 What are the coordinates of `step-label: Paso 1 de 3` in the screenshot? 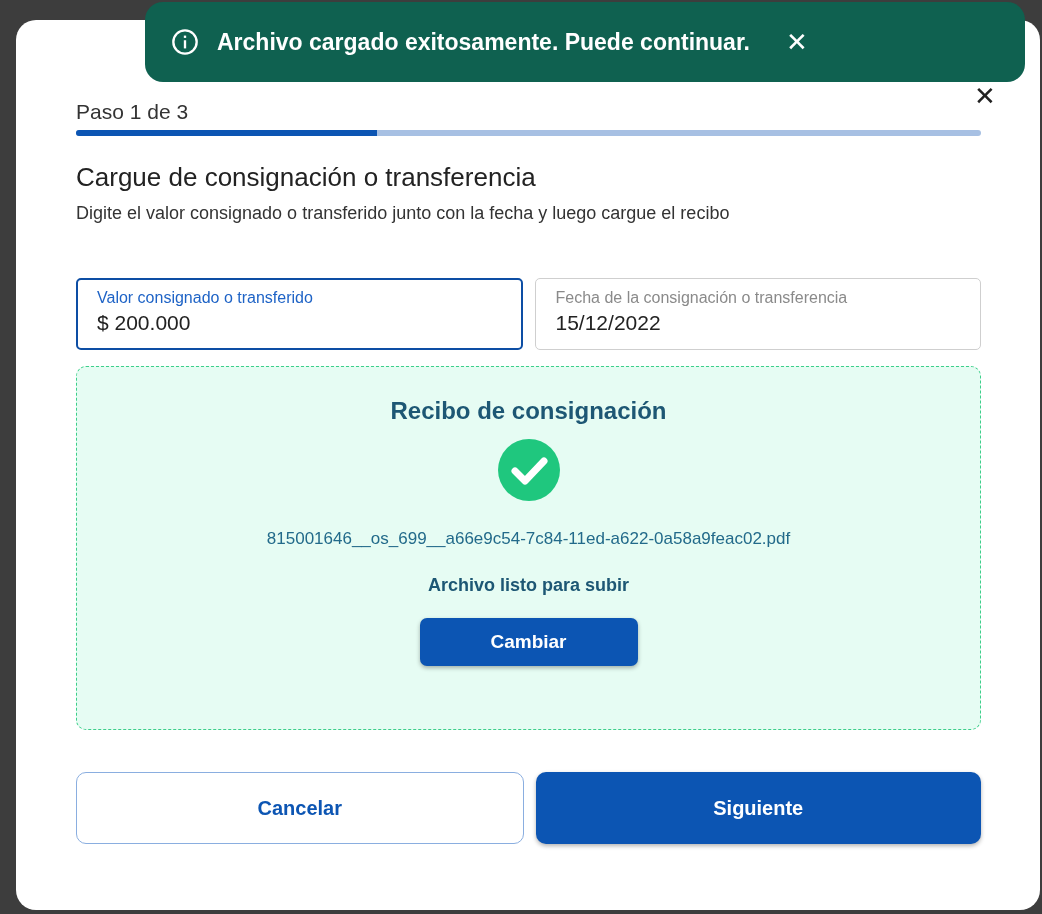 It's located at (132, 112).